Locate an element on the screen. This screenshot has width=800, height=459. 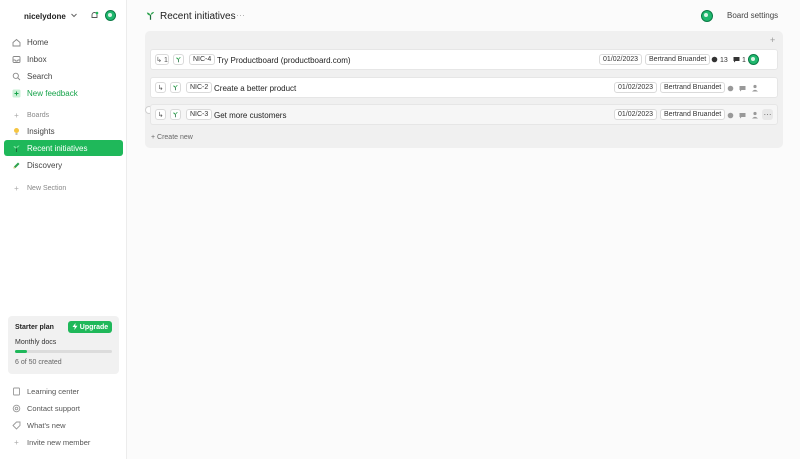
docs-progress-bar is located at coordinates (63, 351).